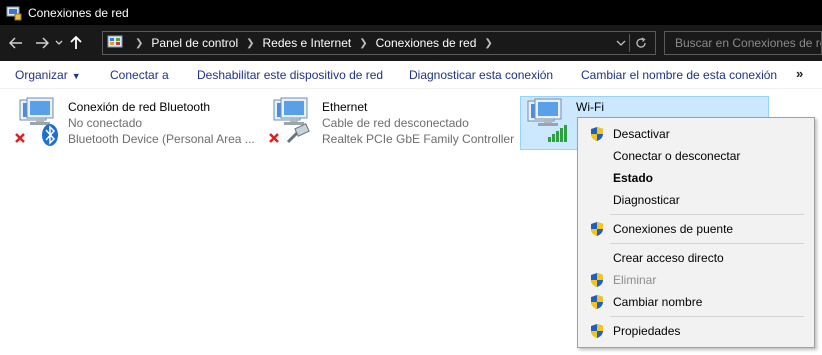  Describe the element at coordinates (78, 12) in the screenshot. I see `window-title: Conexiones de red` at that location.